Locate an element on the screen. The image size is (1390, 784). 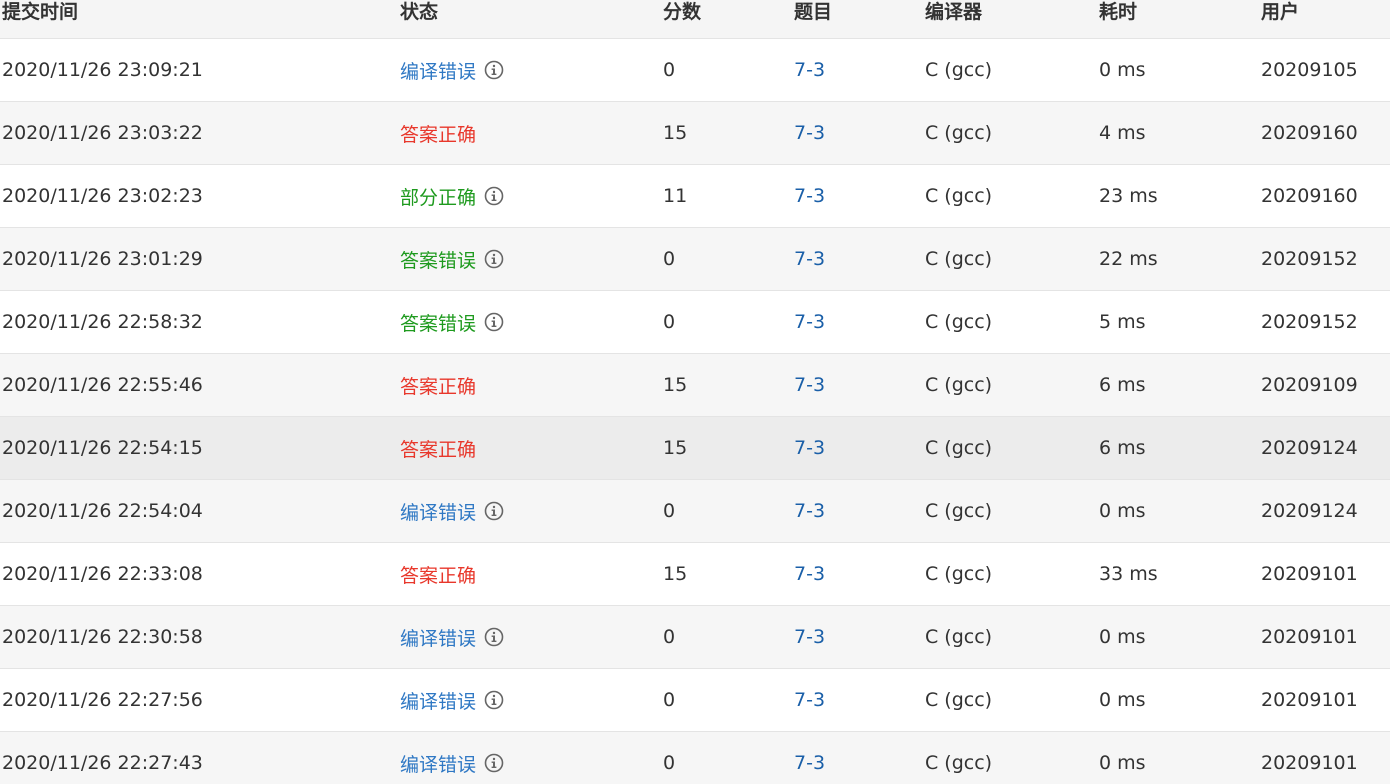
submit-time: 2020/11/26 22:27:43 is located at coordinates (200, 757).